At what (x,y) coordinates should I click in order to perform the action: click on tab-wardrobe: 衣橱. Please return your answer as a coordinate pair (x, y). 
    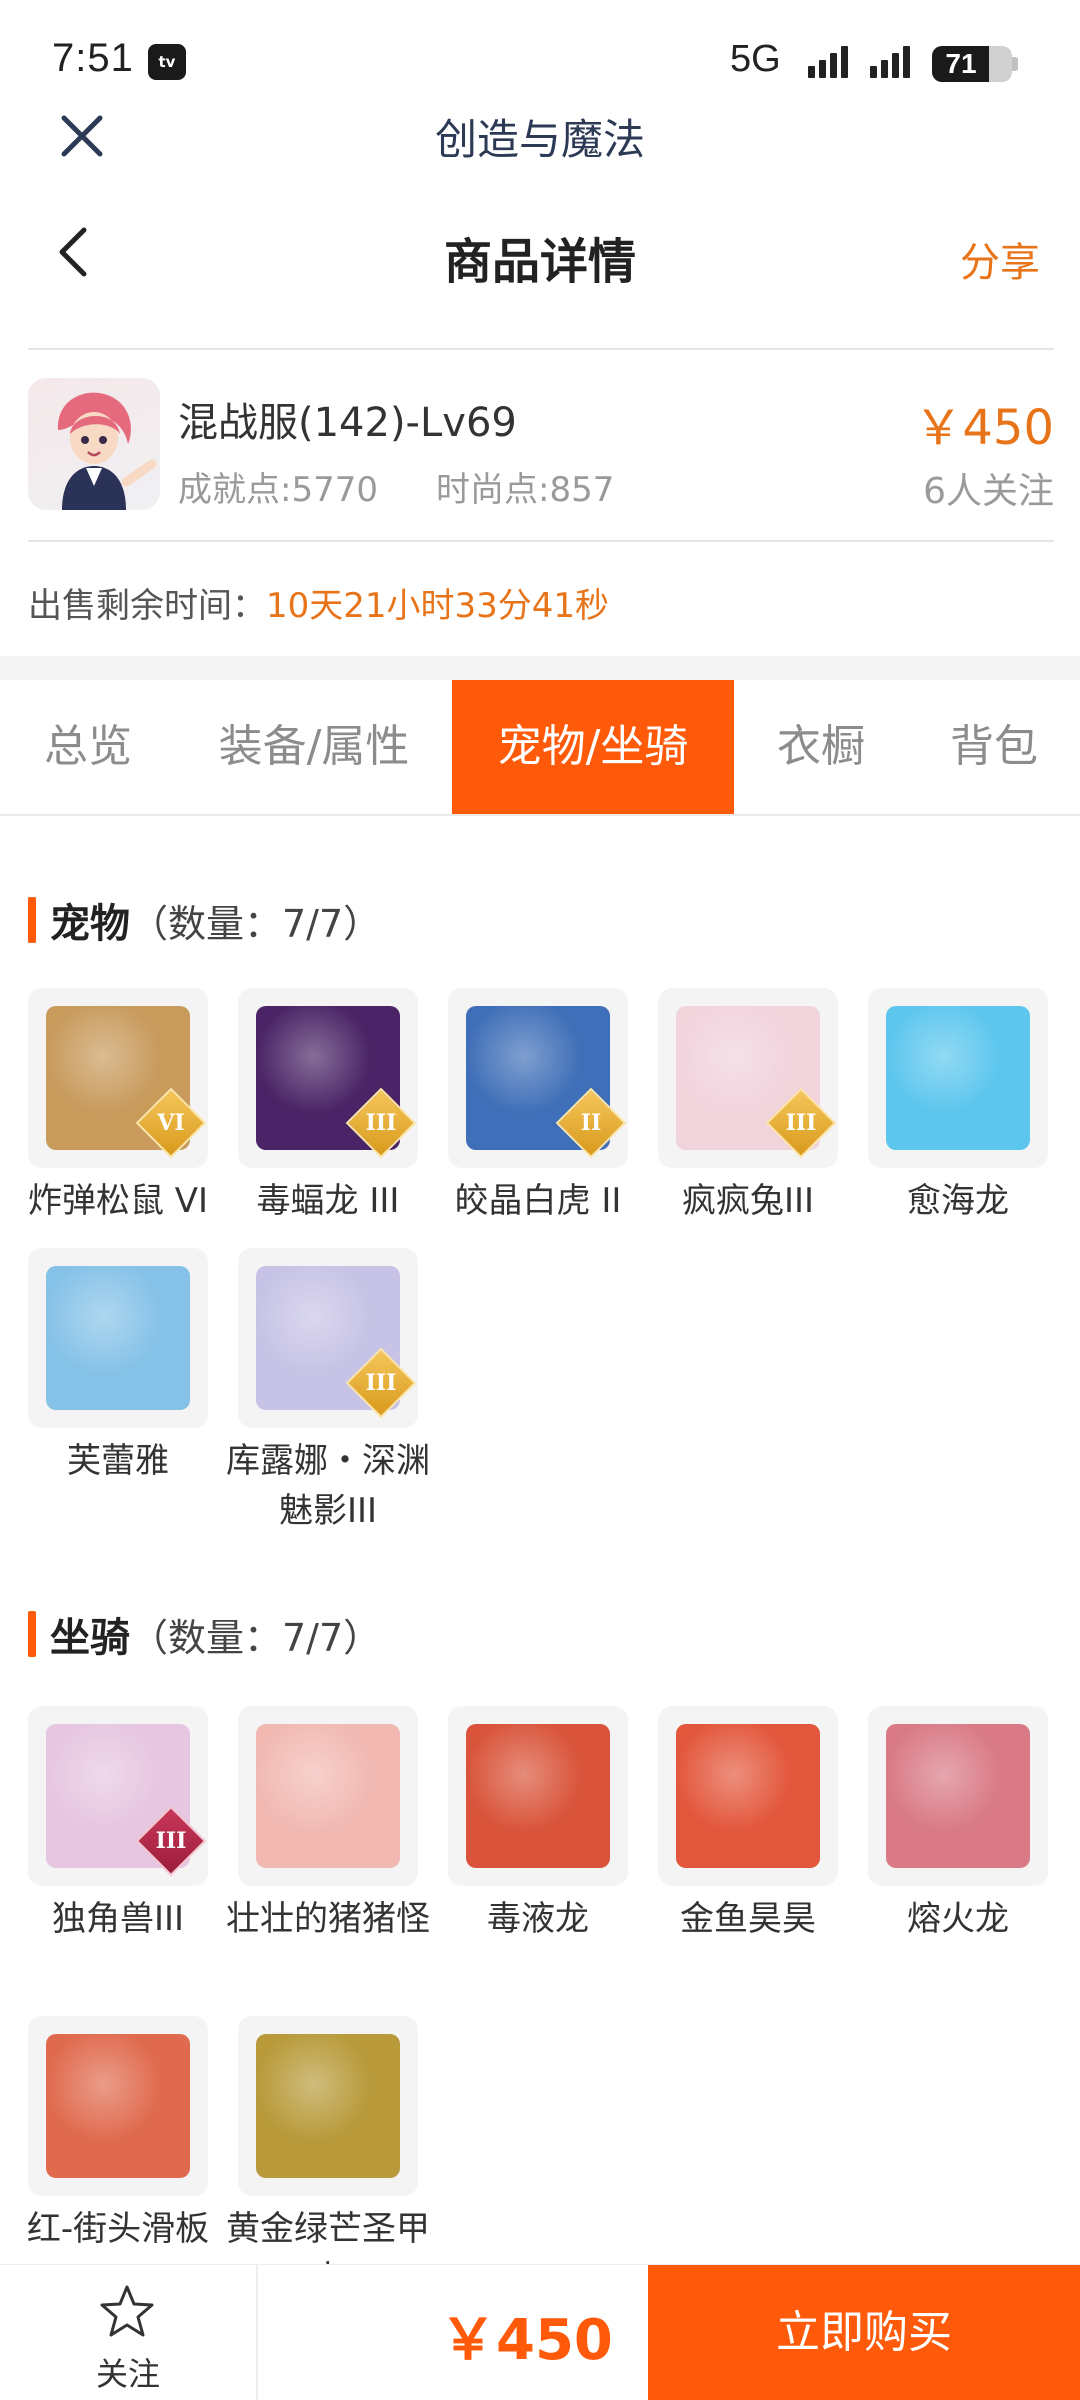
    Looking at the image, I should click on (821, 747).